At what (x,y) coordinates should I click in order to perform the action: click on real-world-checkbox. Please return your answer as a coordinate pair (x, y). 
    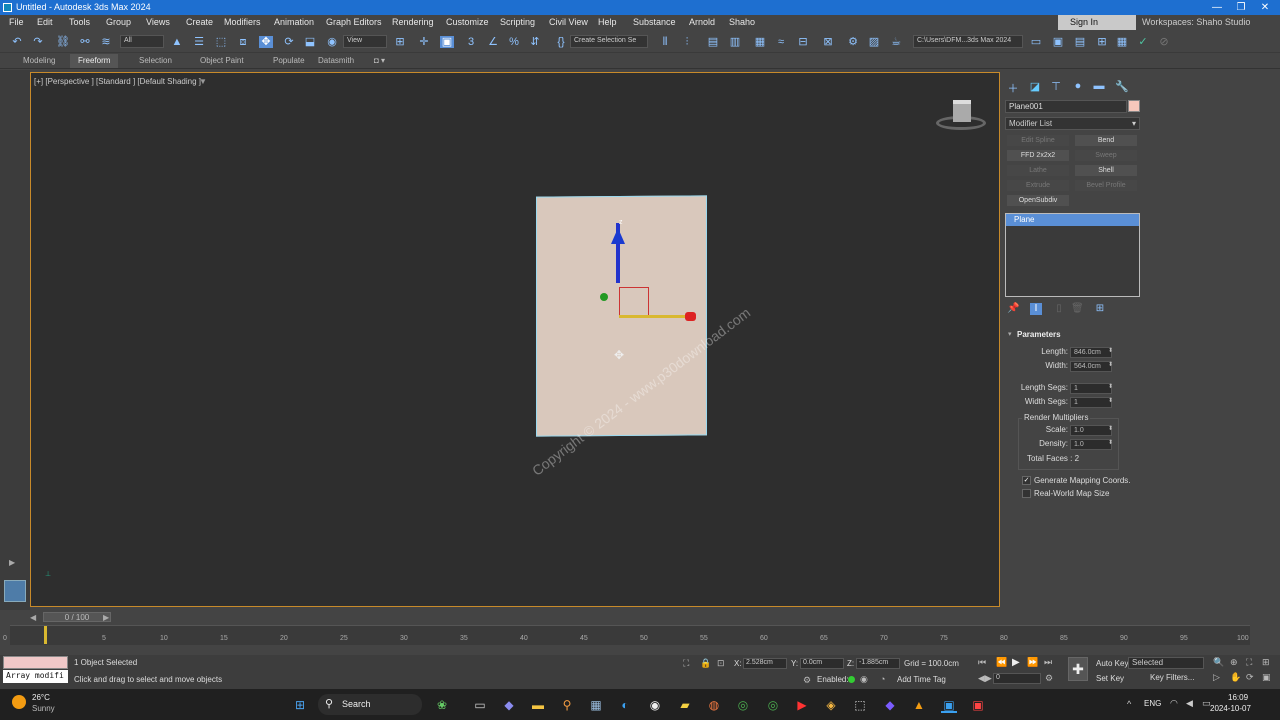
    Looking at the image, I should click on (1026, 493).